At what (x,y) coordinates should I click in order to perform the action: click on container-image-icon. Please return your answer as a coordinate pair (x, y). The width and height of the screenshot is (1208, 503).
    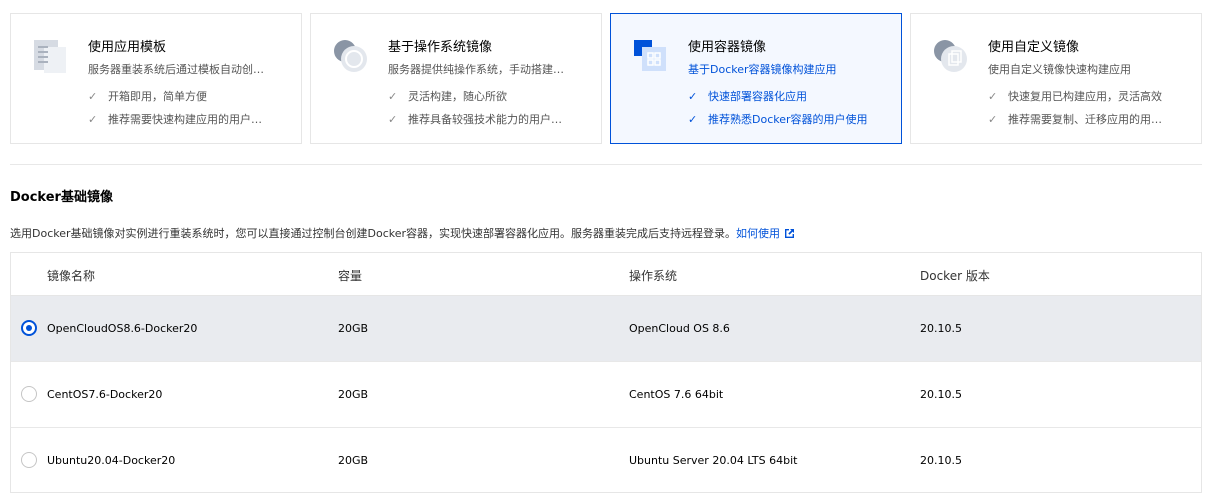
    Looking at the image, I should click on (650, 55).